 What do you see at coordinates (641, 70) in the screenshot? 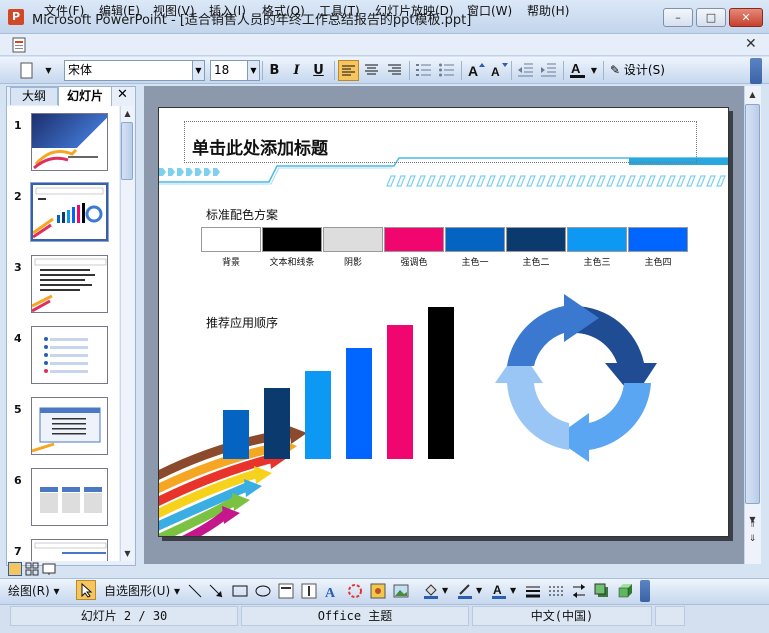
I see `design-button: ✎ 设计(S)` at bounding box center [641, 70].